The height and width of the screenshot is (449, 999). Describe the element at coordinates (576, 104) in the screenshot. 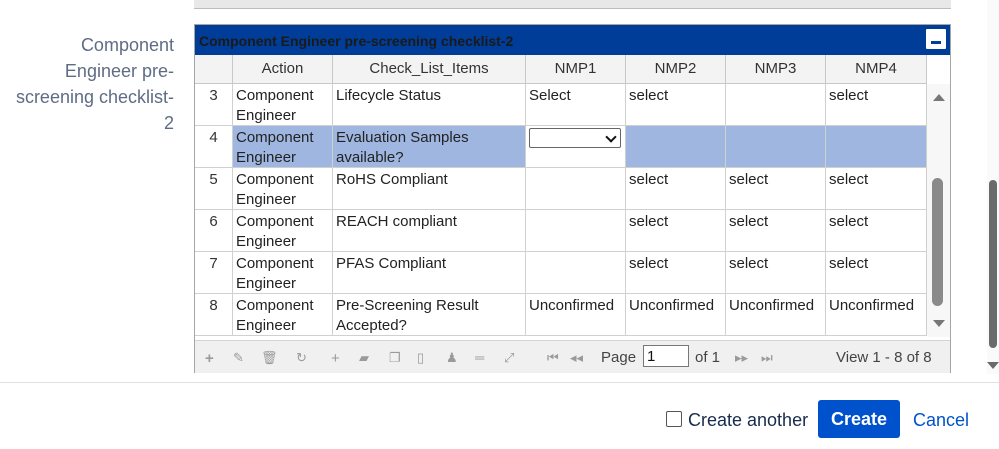

I see `nmp1-cell: Select` at that location.